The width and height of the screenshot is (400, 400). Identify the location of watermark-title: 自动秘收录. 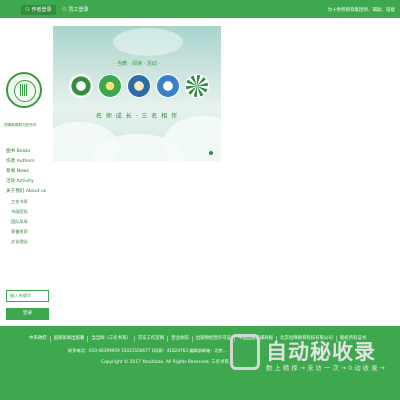
(321, 352).